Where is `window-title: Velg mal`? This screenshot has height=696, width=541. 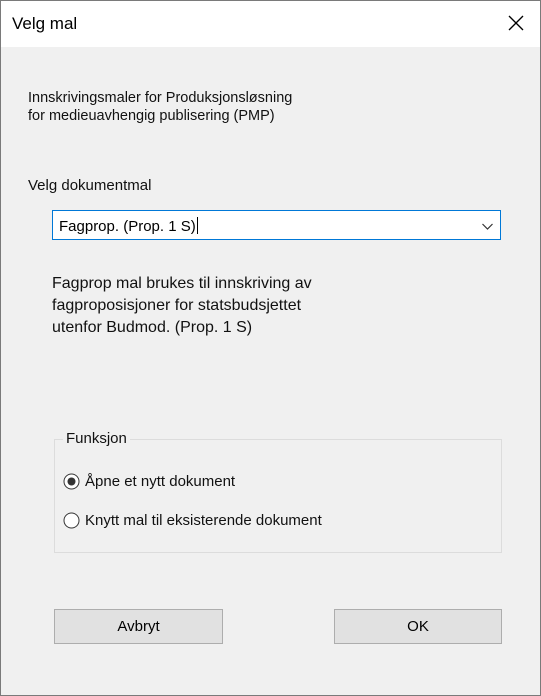 window-title: Velg mal is located at coordinates (45, 23).